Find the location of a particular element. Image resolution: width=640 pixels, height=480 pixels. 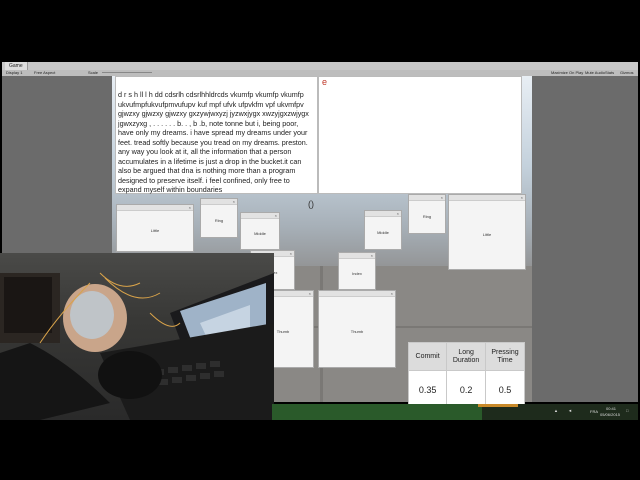

header-pressing-time: Pressing Time is located at coordinates (505, 356).